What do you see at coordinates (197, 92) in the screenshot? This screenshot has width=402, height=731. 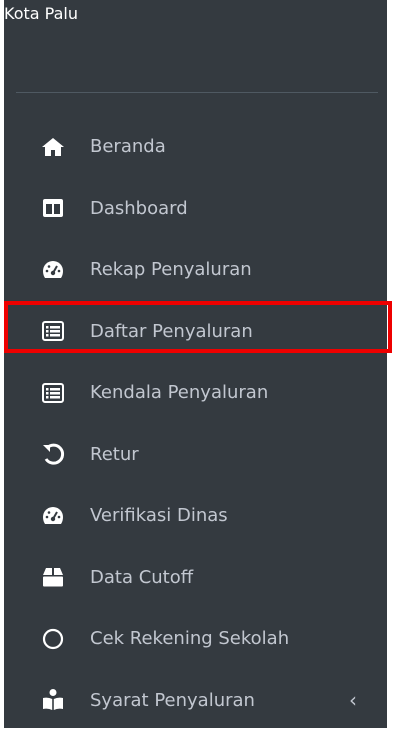 I see `sidebar-divider` at bounding box center [197, 92].